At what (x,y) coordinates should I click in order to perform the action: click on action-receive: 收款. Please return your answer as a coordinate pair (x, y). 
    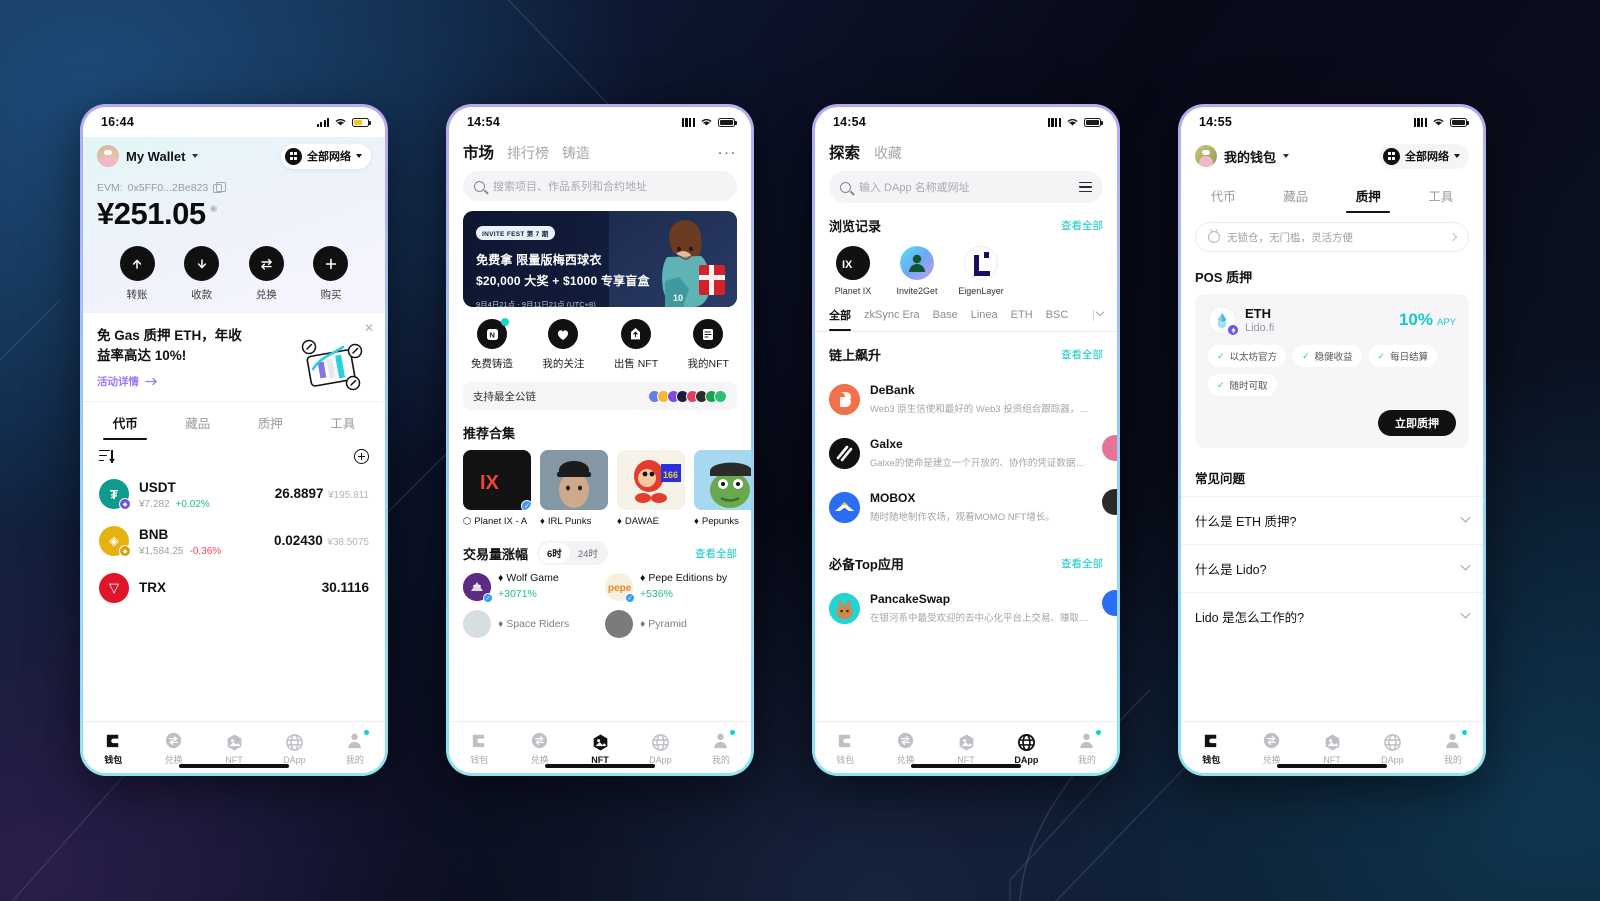
    Looking at the image, I should click on (202, 274).